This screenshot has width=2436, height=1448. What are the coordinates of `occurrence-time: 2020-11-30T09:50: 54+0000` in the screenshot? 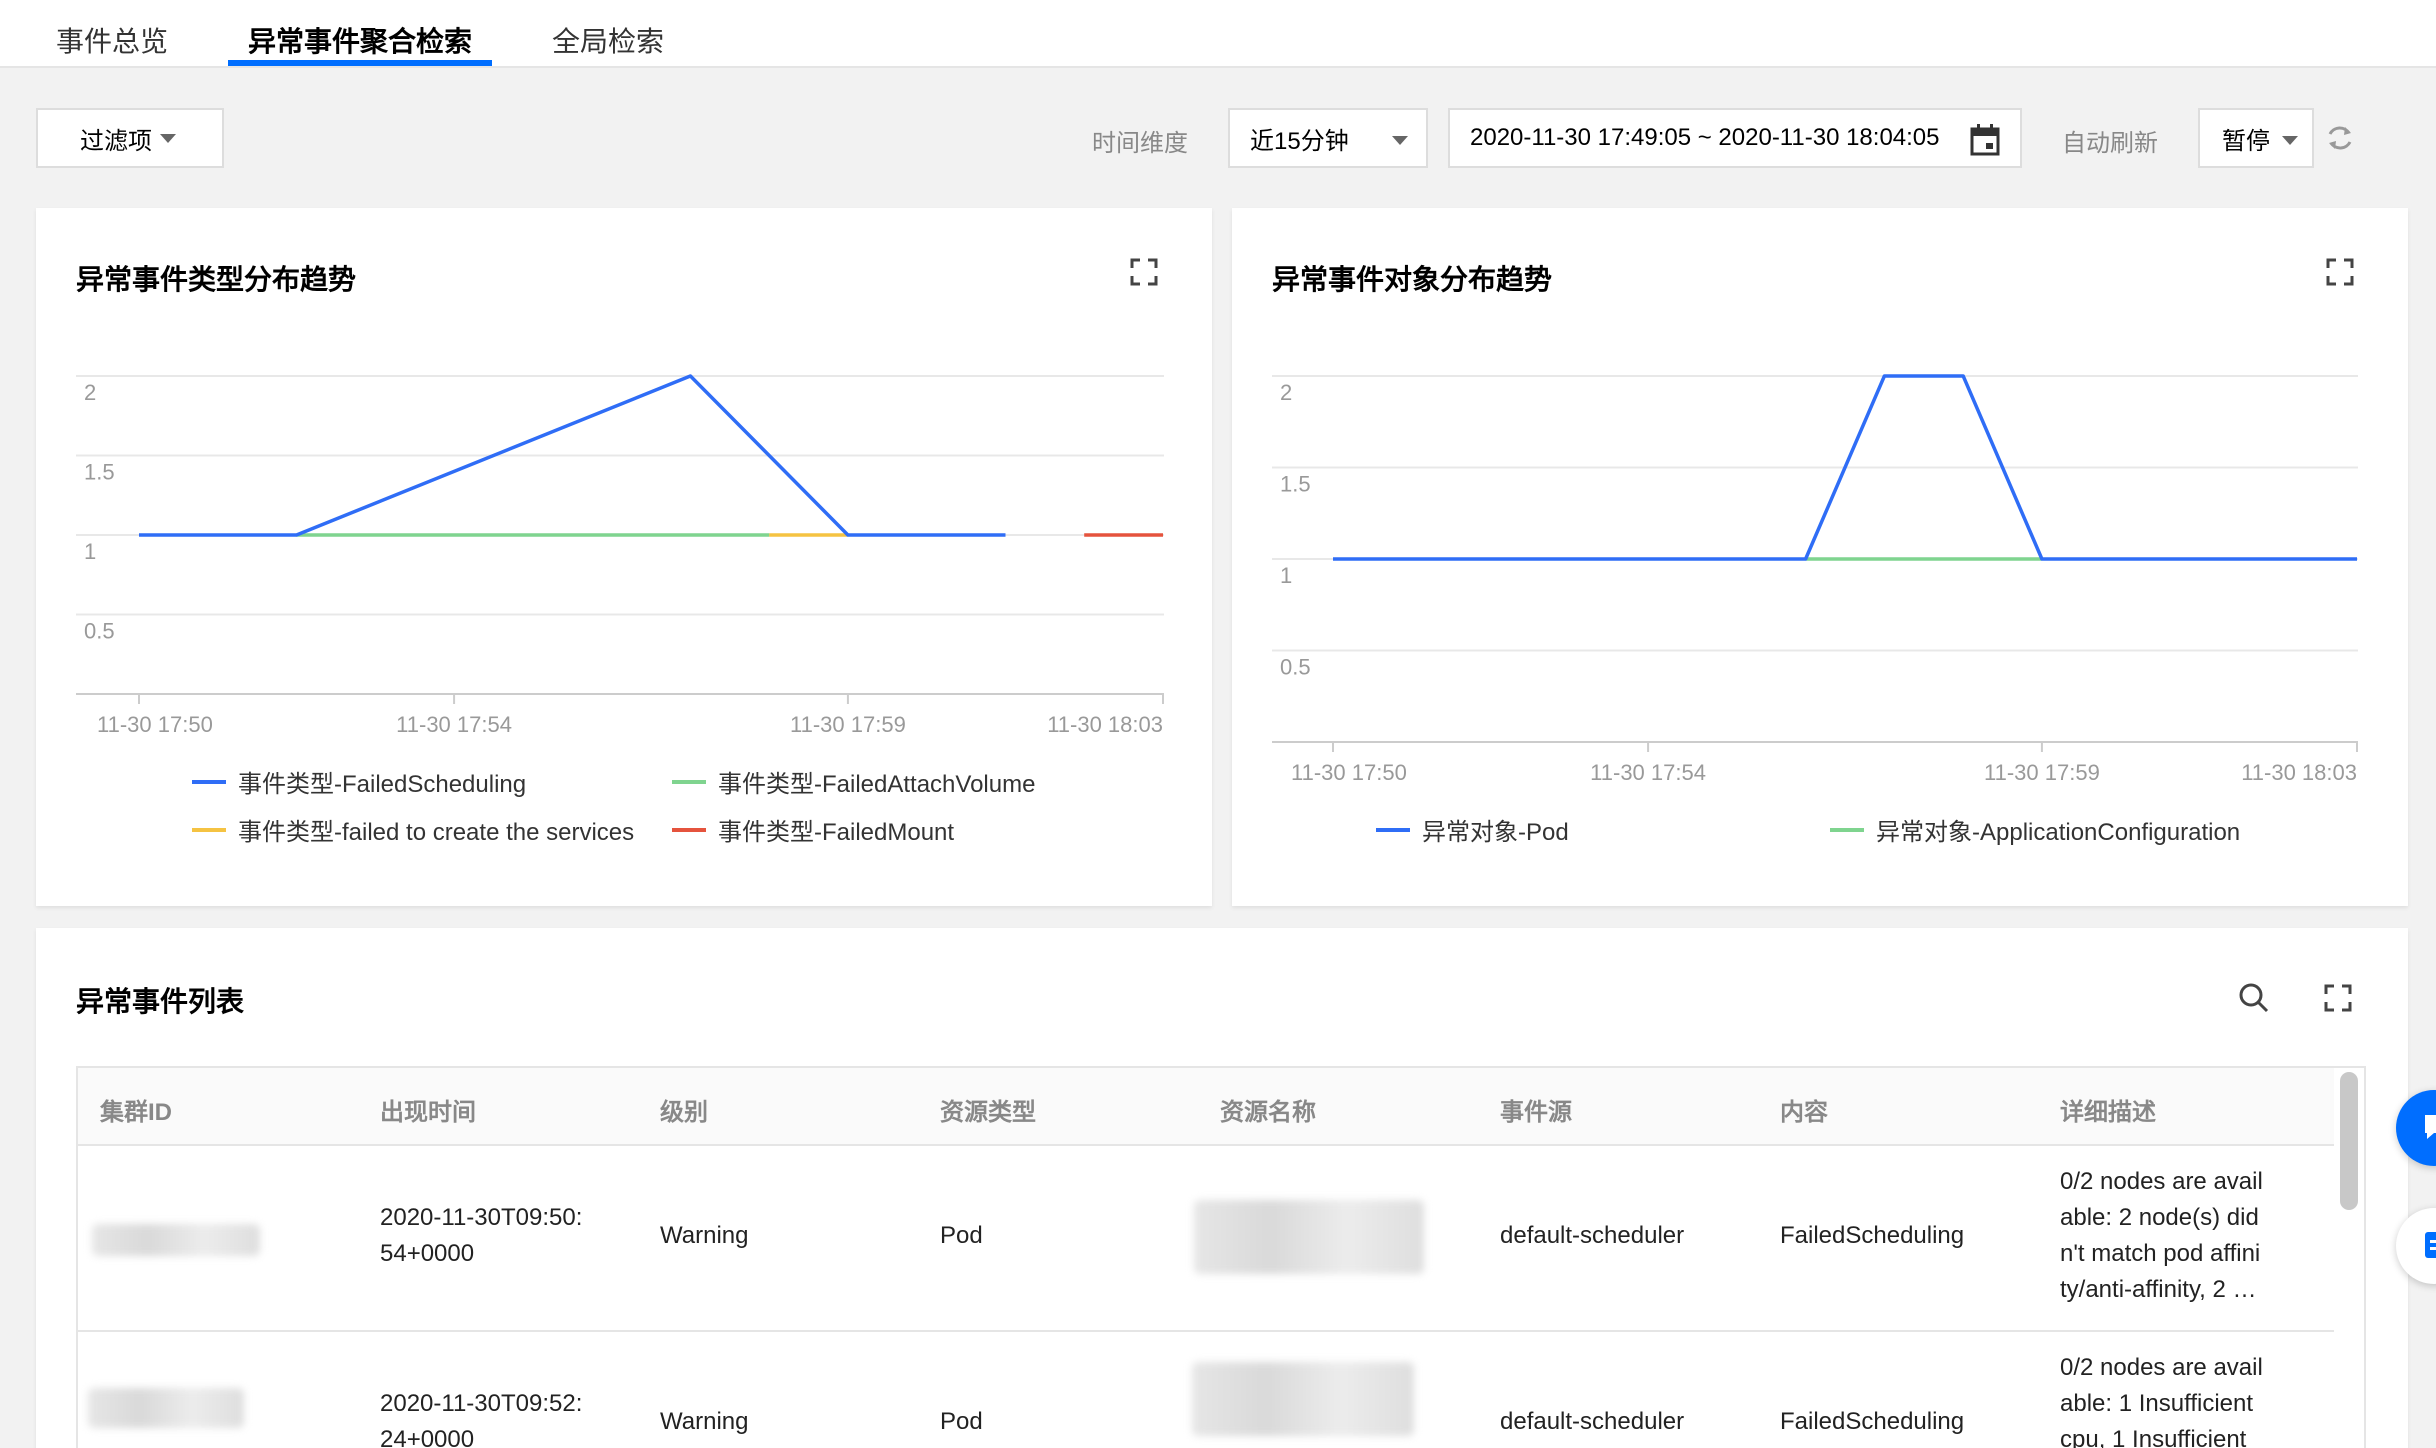 It's located at (481, 1235).